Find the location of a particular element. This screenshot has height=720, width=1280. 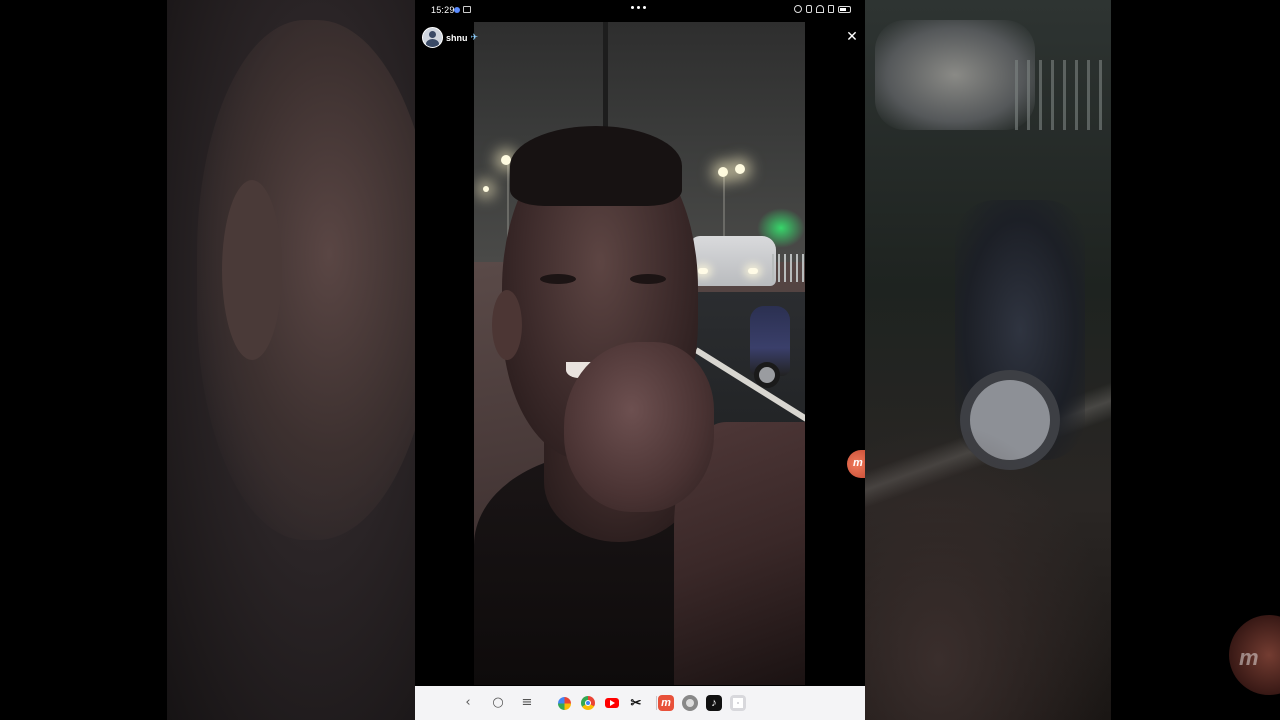

navigation-bar: ‹ ○ ≡ ✂ m ♪ is located at coordinates (640, 703).